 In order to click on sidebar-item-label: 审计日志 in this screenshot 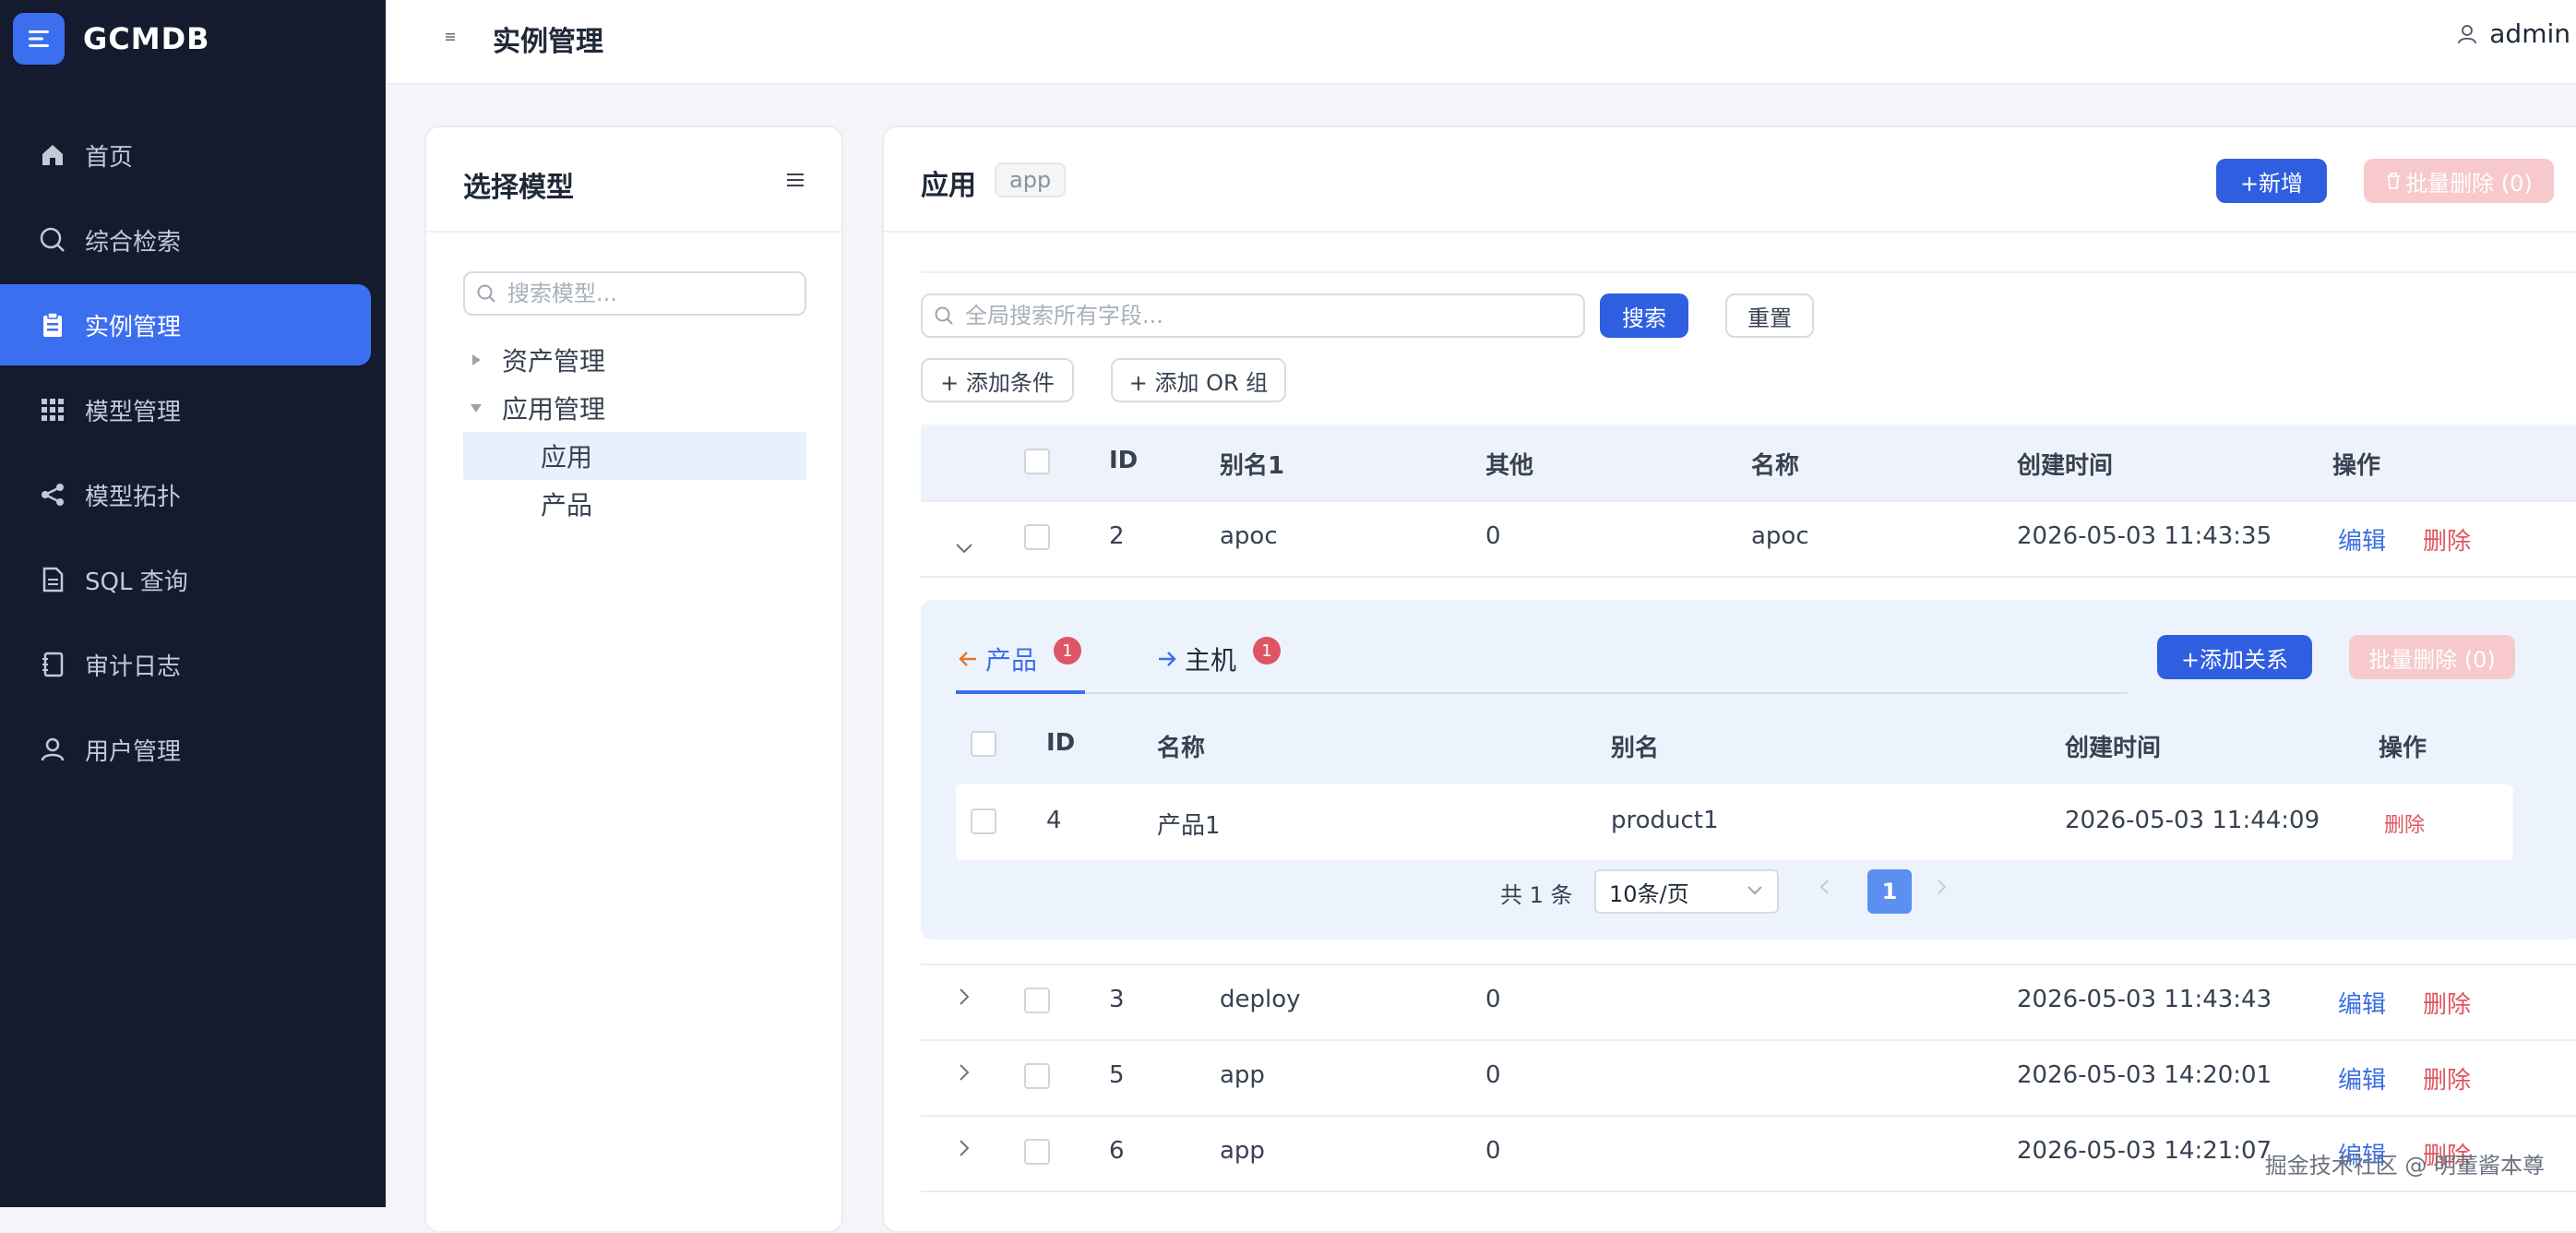, I will do `click(133, 666)`.